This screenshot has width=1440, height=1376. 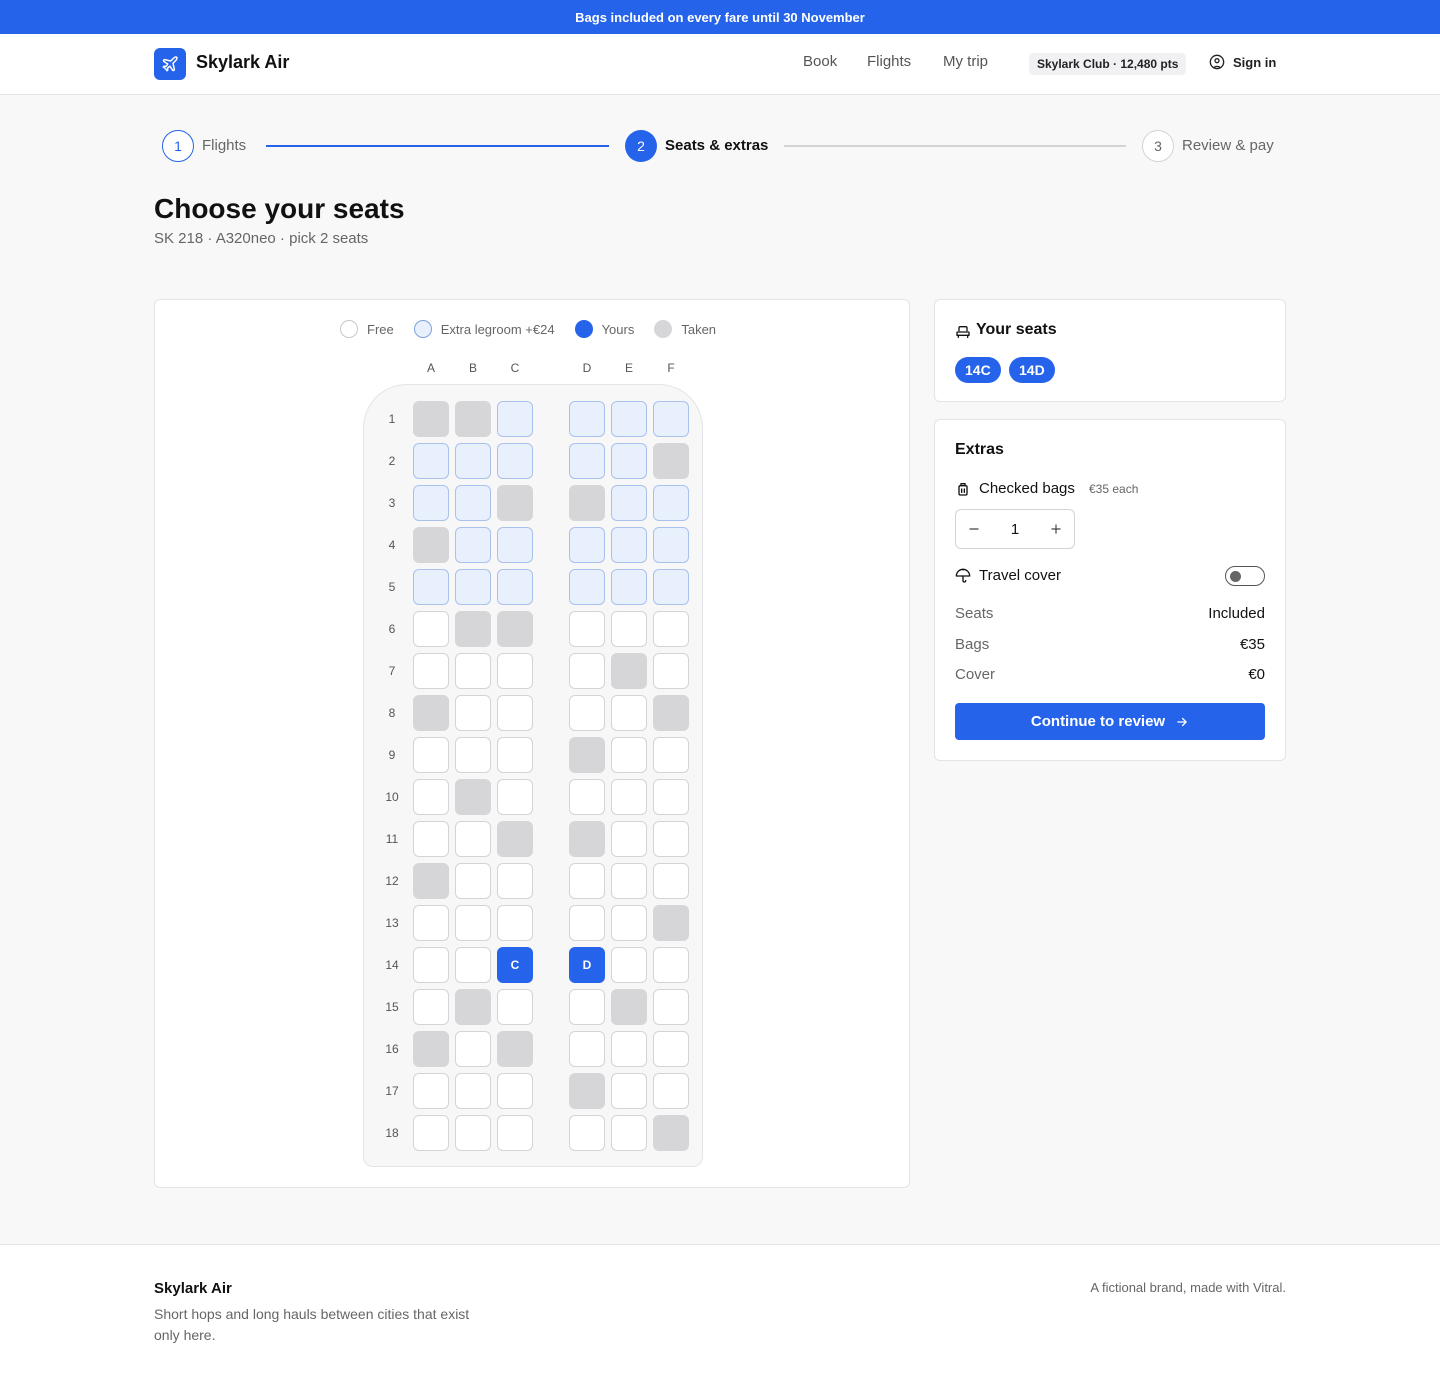 I want to click on seat-3b, so click(x=473, y=503).